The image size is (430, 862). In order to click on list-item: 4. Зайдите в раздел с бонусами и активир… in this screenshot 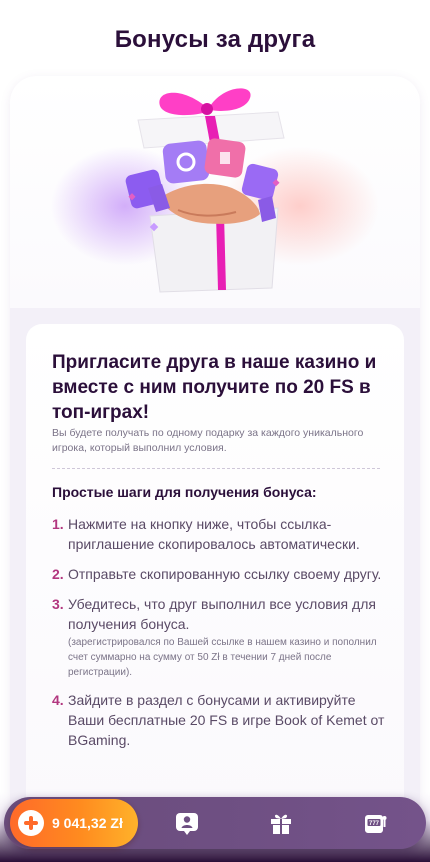, I will do `click(222, 720)`.